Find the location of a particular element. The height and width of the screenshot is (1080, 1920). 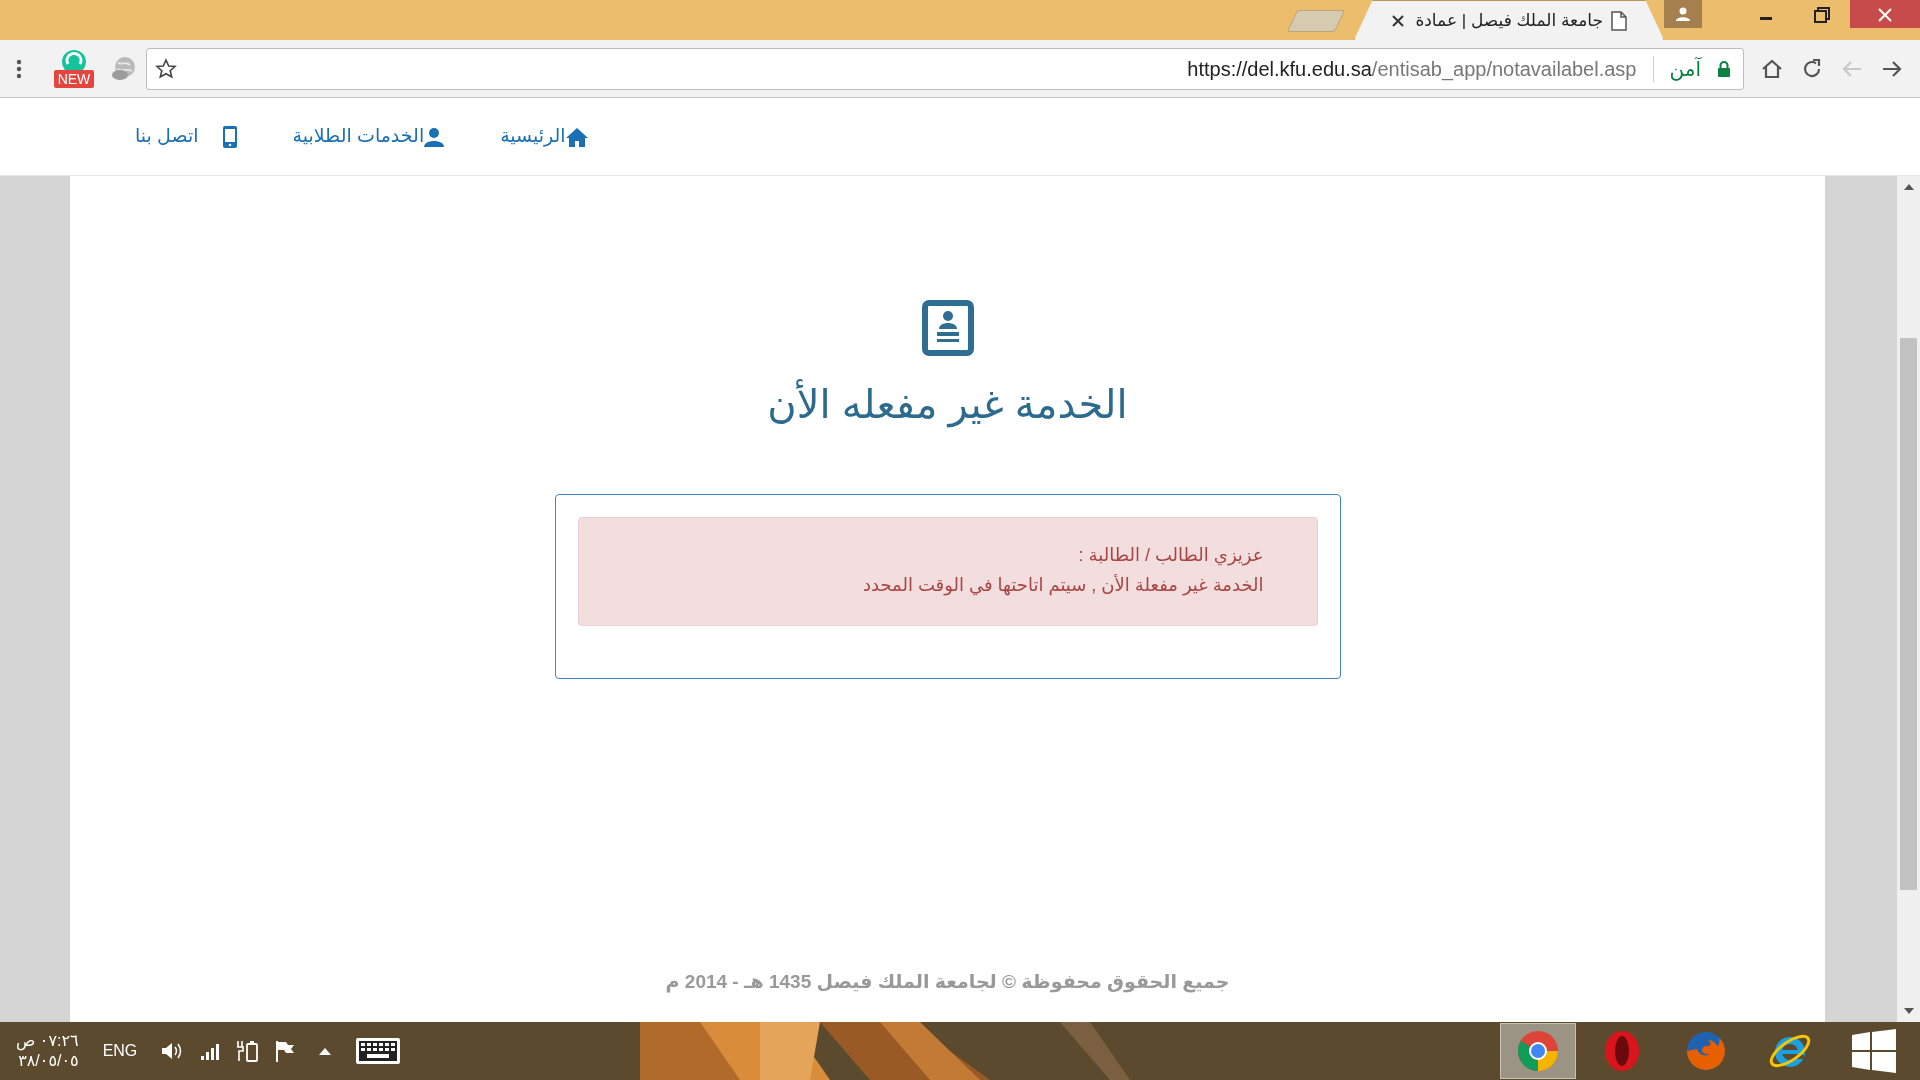

chrome-icon is located at coordinates (1538, 1051).